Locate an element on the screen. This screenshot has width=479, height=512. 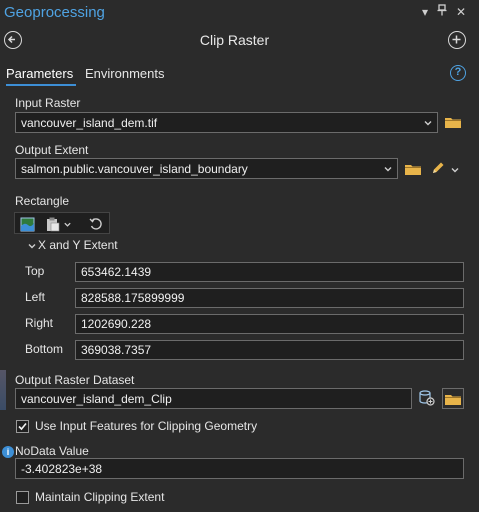
output-raster-input: vancouver_island_dem_Clip is located at coordinates (213, 398).